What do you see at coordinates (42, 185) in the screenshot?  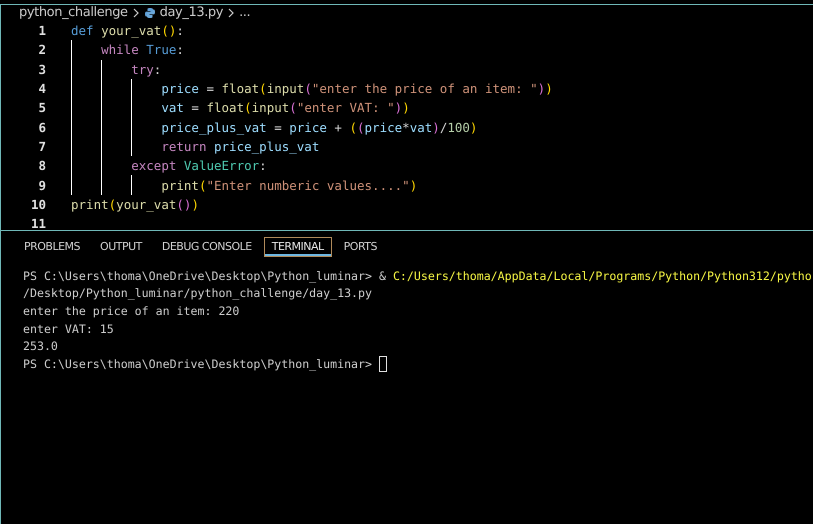 I see `line-number: 9` at bounding box center [42, 185].